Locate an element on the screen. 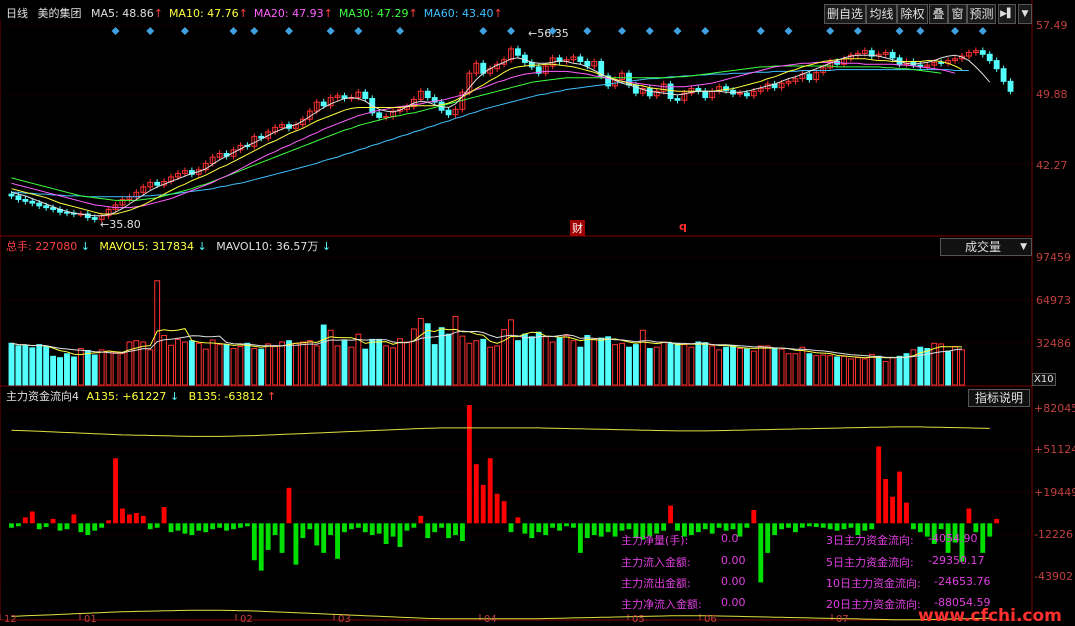 The image size is (1075, 626). month-tick-label: 05 is located at coordinates (638, 619).